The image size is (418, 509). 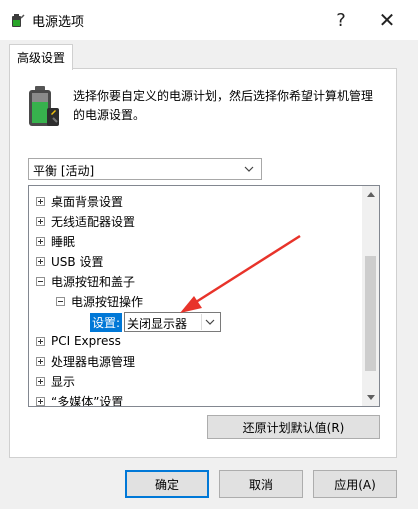 What do you see at coordinates (43, 107) in the screenshot?
I see `battery-icon` at bounding box center [43, 107].